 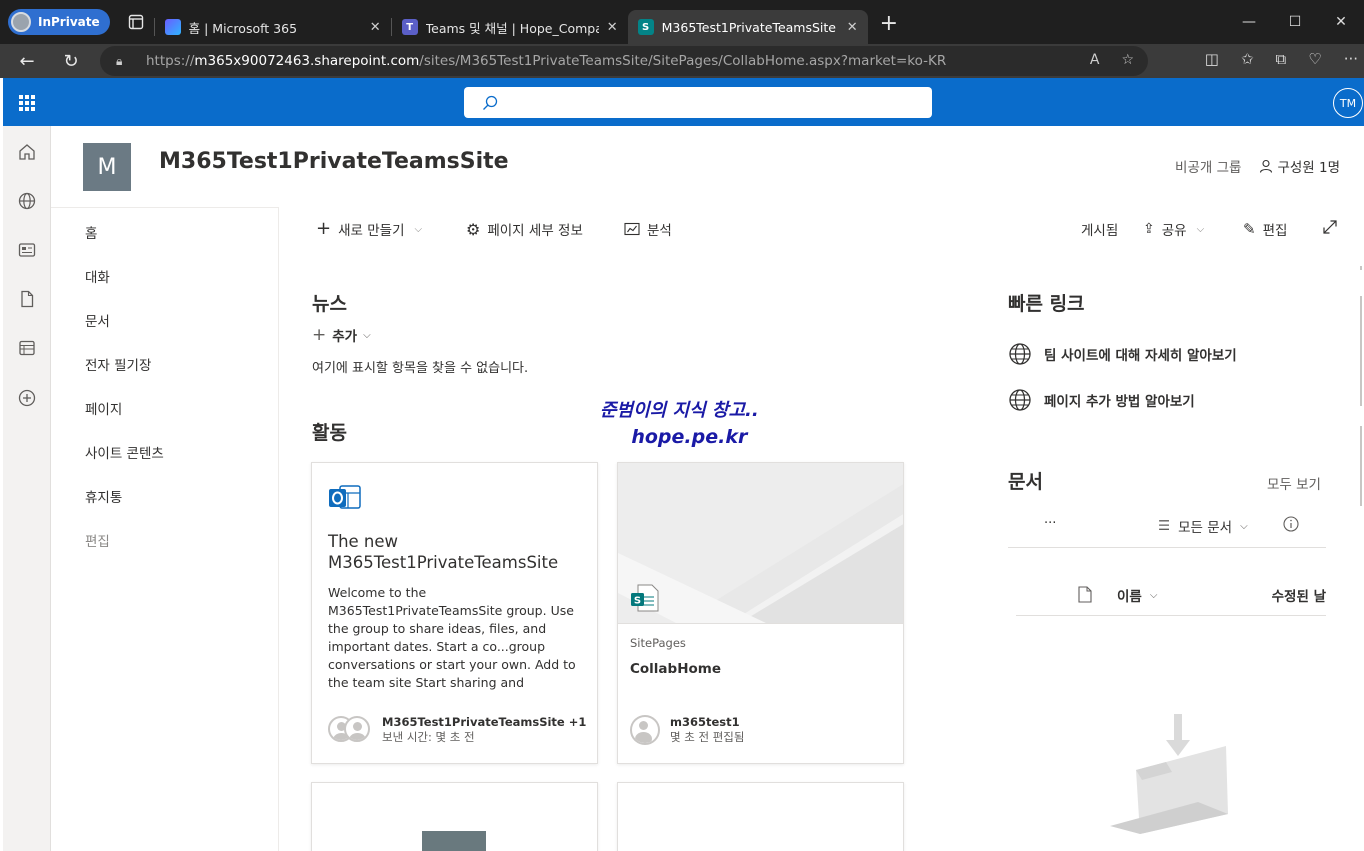 What do you see at coordinates (172, 27) in the screenshot?
I see `microsoft-365-icon` at bounding box center [172, 27].